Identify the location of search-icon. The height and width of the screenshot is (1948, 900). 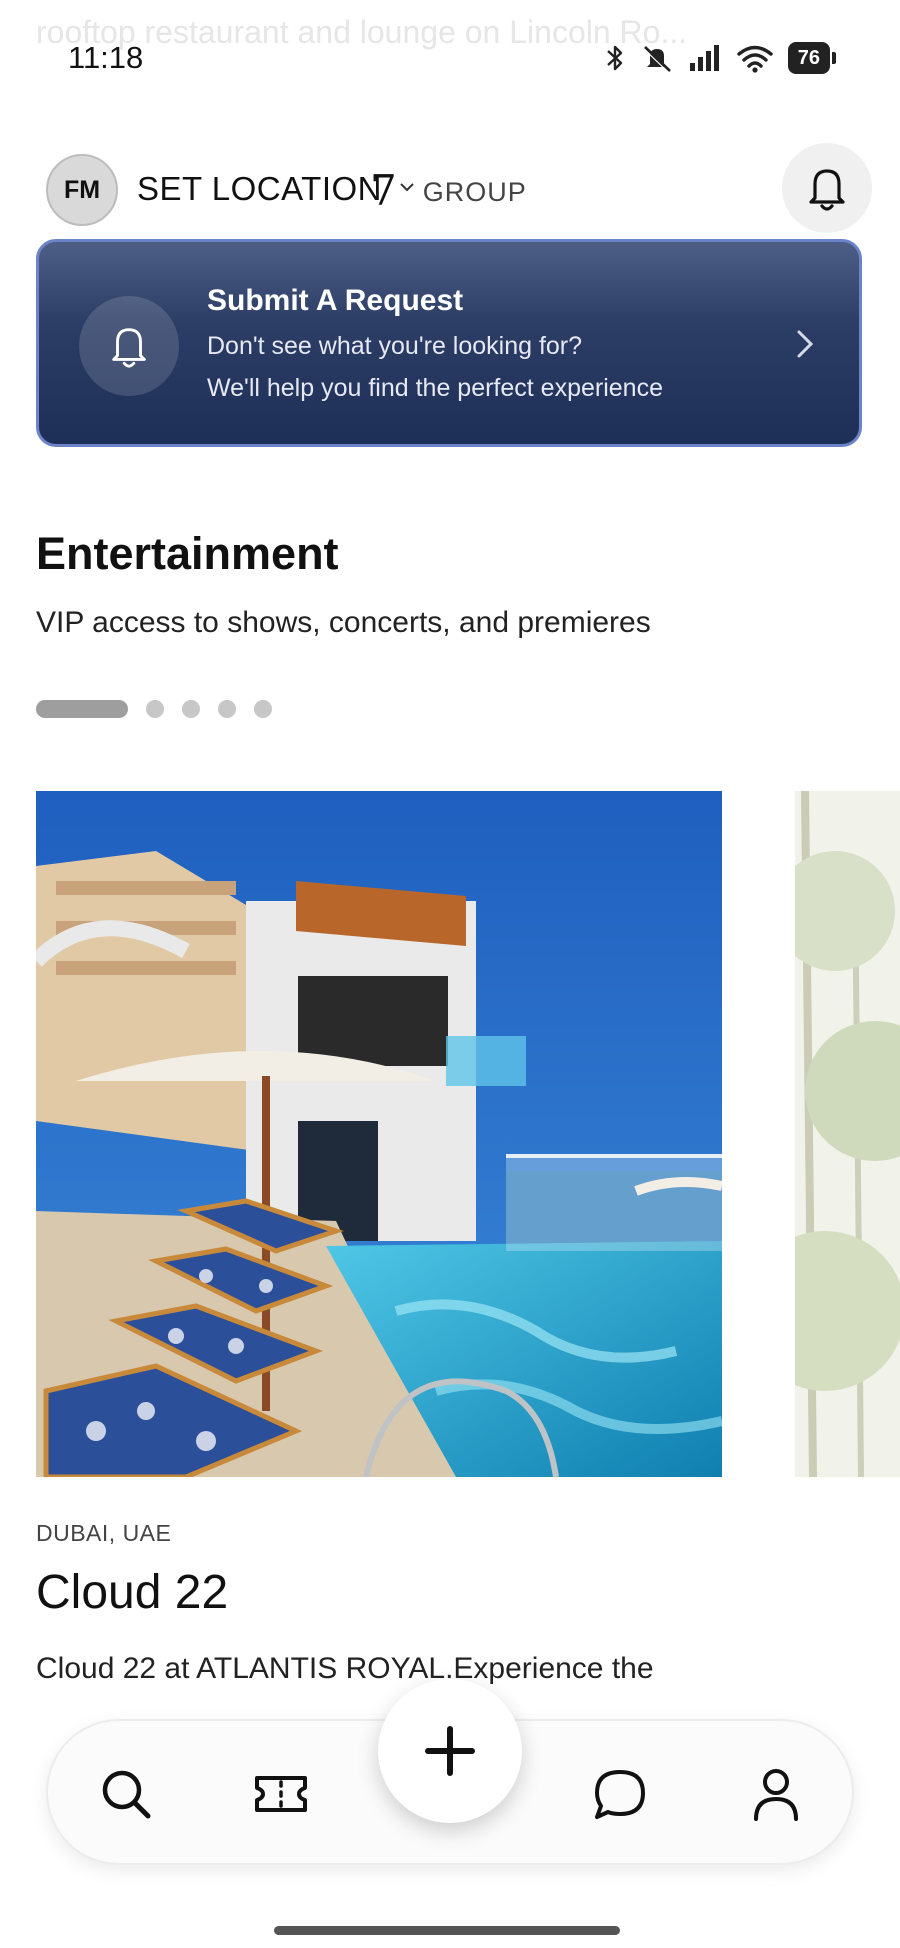
(126, 1794).